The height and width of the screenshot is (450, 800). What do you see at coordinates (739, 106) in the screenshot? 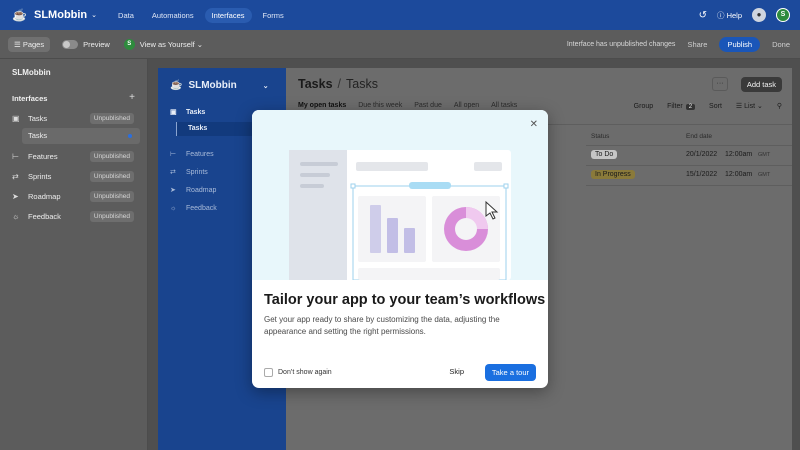
I see `list-icon: ☰` at bounding box center [739, 106].